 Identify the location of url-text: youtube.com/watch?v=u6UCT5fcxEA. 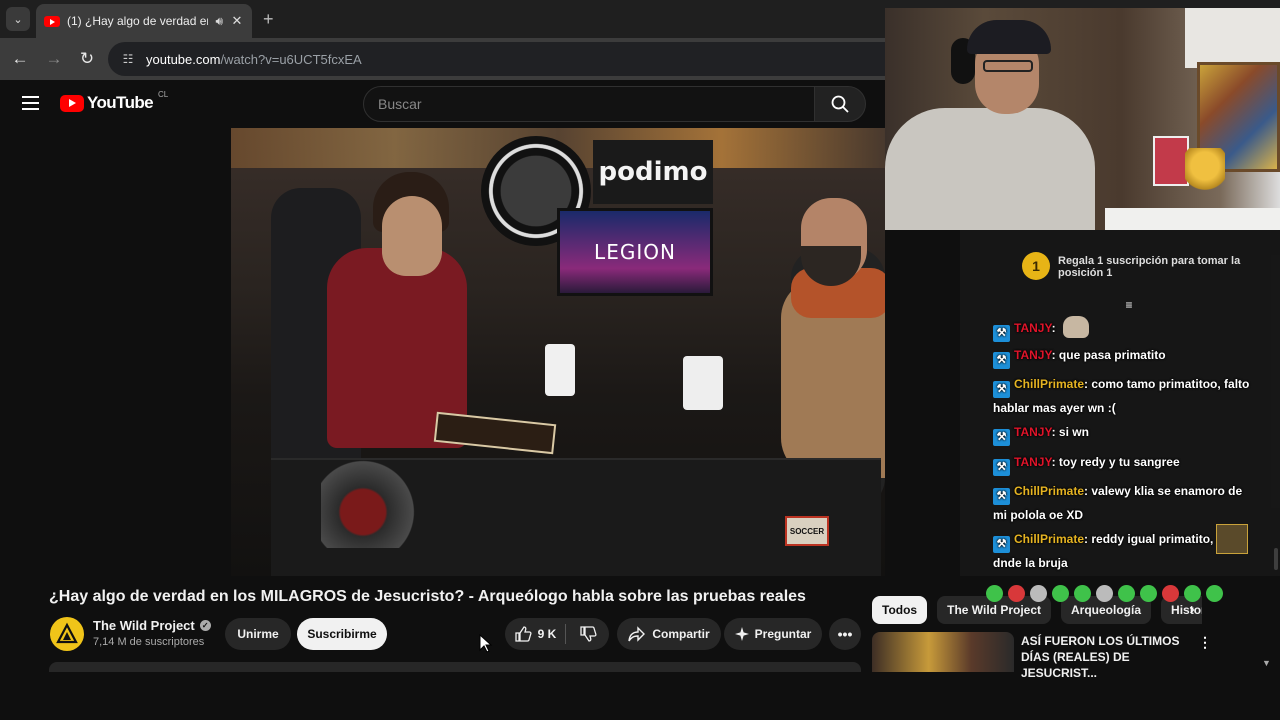
(254, 59).